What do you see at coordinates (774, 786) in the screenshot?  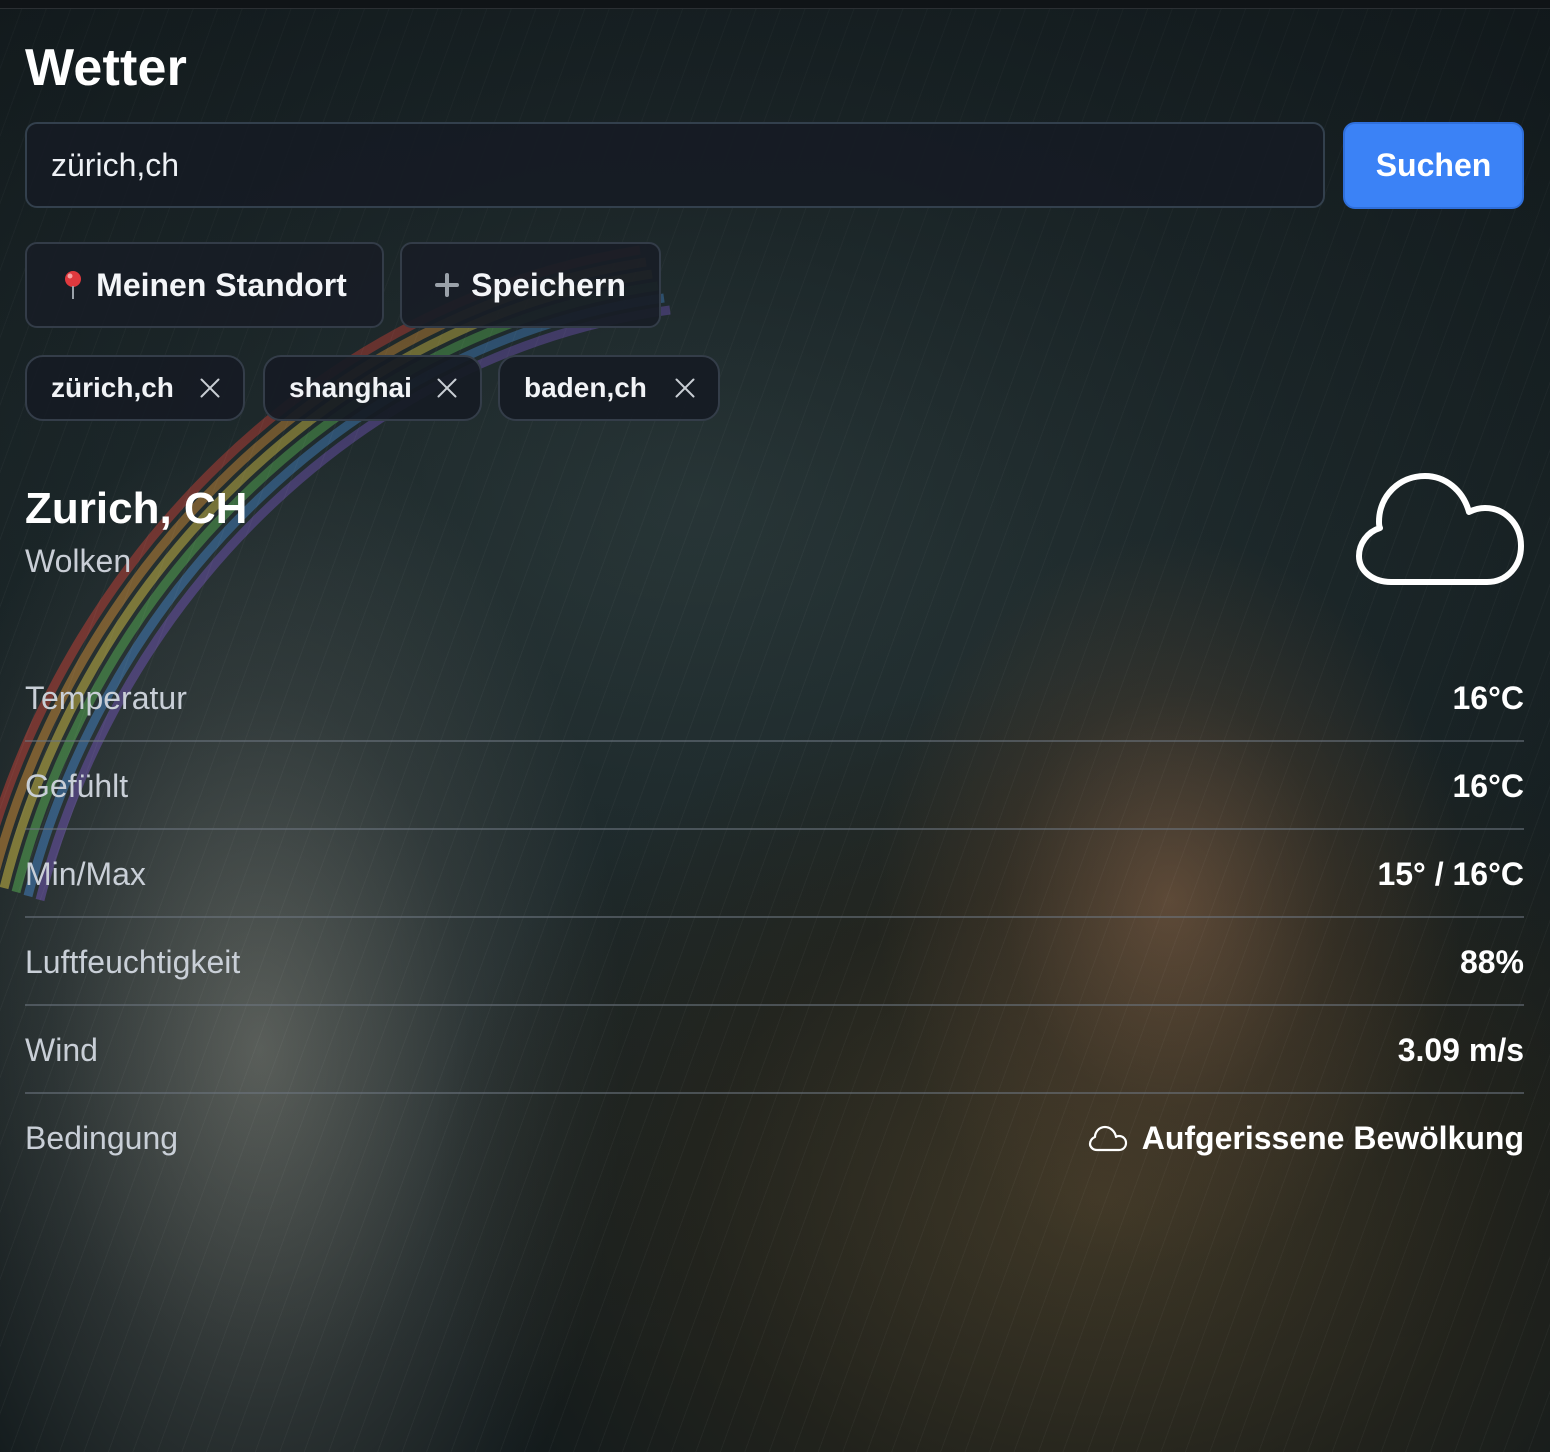 I see `stat-row-feels-like: Gefühlt 16°C` at bounding box center [774, 786].